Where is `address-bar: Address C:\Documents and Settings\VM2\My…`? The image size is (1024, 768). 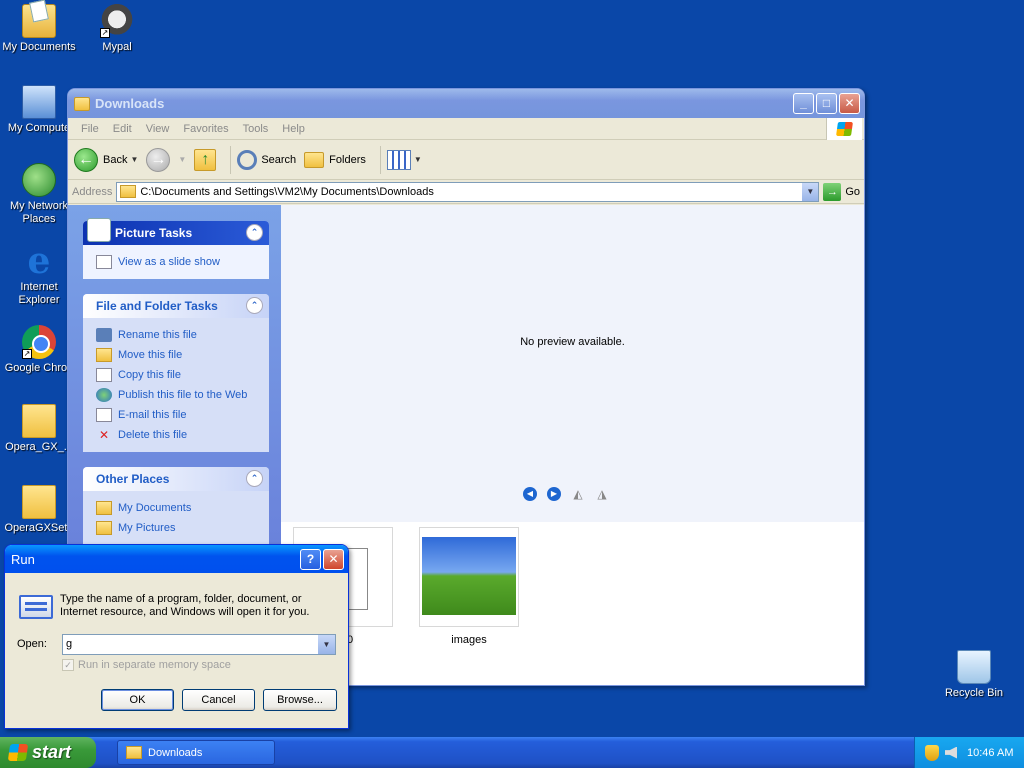 address-bar: Address C:\Documents and Settings\VM2\My… is located at coordinates (466, 192).